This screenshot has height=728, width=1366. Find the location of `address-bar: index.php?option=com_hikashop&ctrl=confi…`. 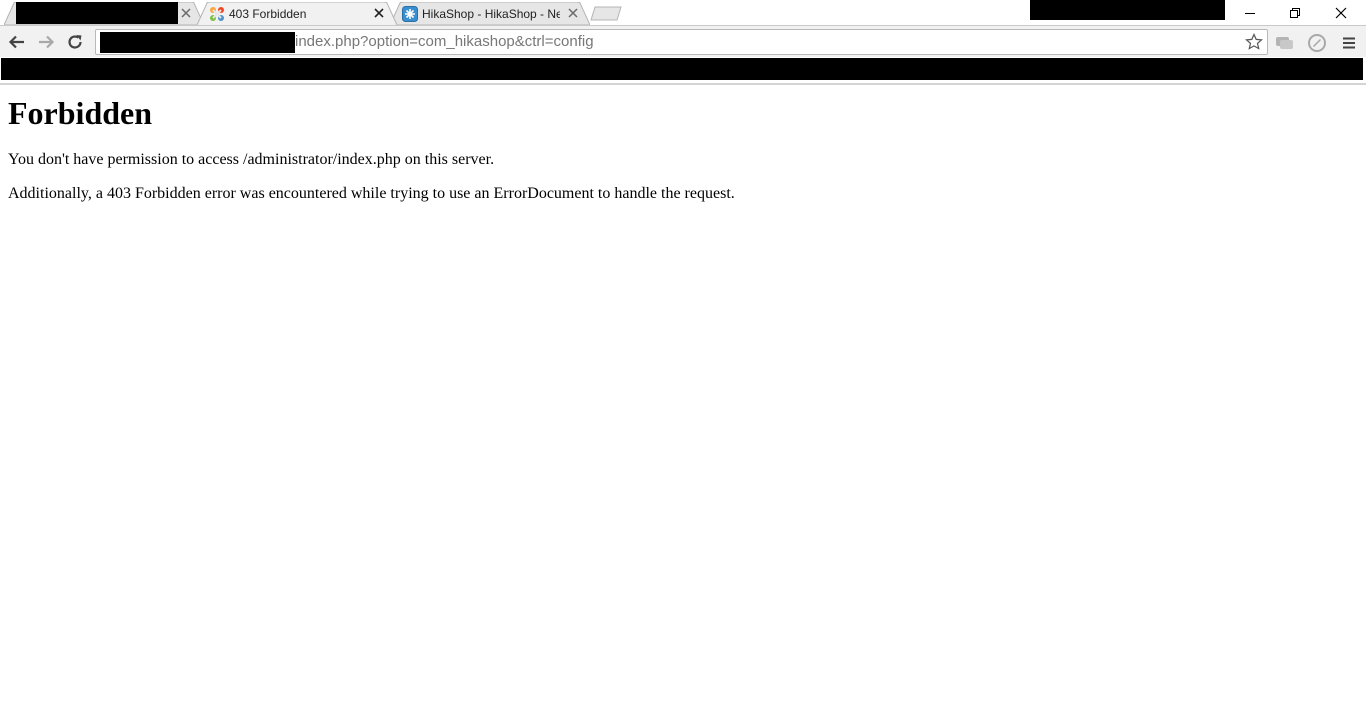

address-bar: index.php?option=com_hikashop&ctrl=confi… is located at coordinates (681, 42).